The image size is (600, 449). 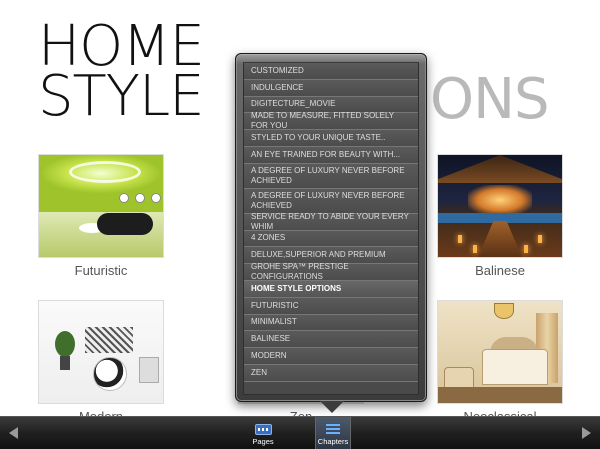 I want to click on menu-item-made-to-measure: MADE TO MEASURE, FITTED SOLELY FOR YOU, so click(x=331, y=120).